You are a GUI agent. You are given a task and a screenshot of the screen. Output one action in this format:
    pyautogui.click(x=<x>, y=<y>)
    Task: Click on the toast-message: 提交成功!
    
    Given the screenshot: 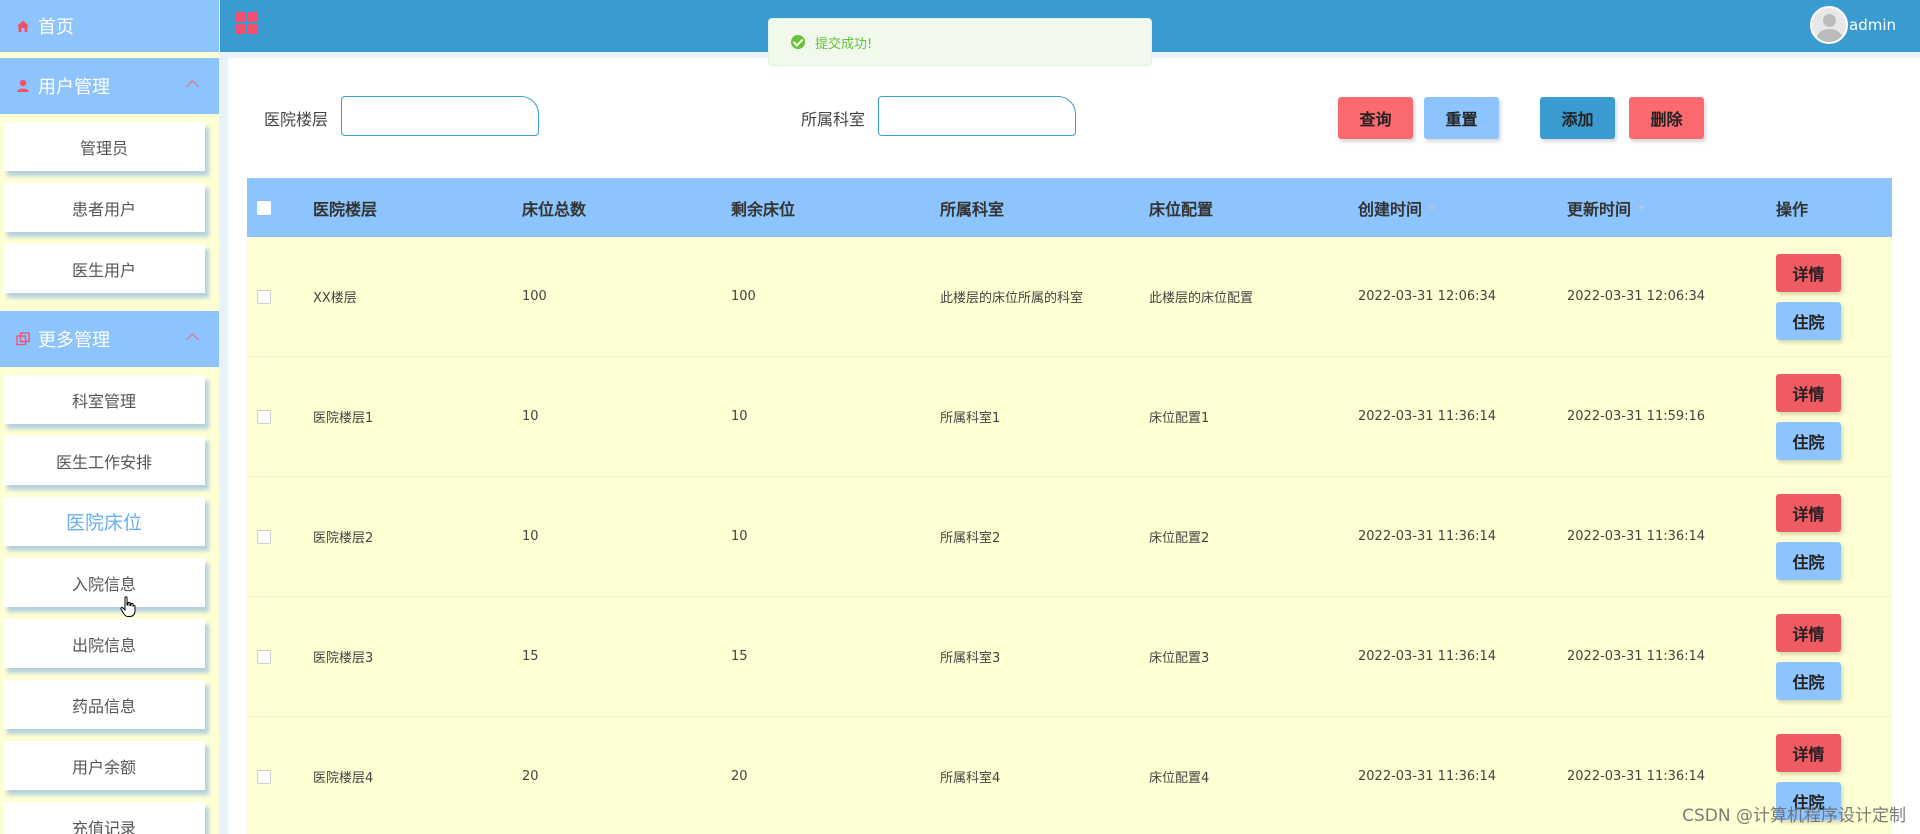 What is the action you would take?
    pyautogui.click(x=844, y=44)
    